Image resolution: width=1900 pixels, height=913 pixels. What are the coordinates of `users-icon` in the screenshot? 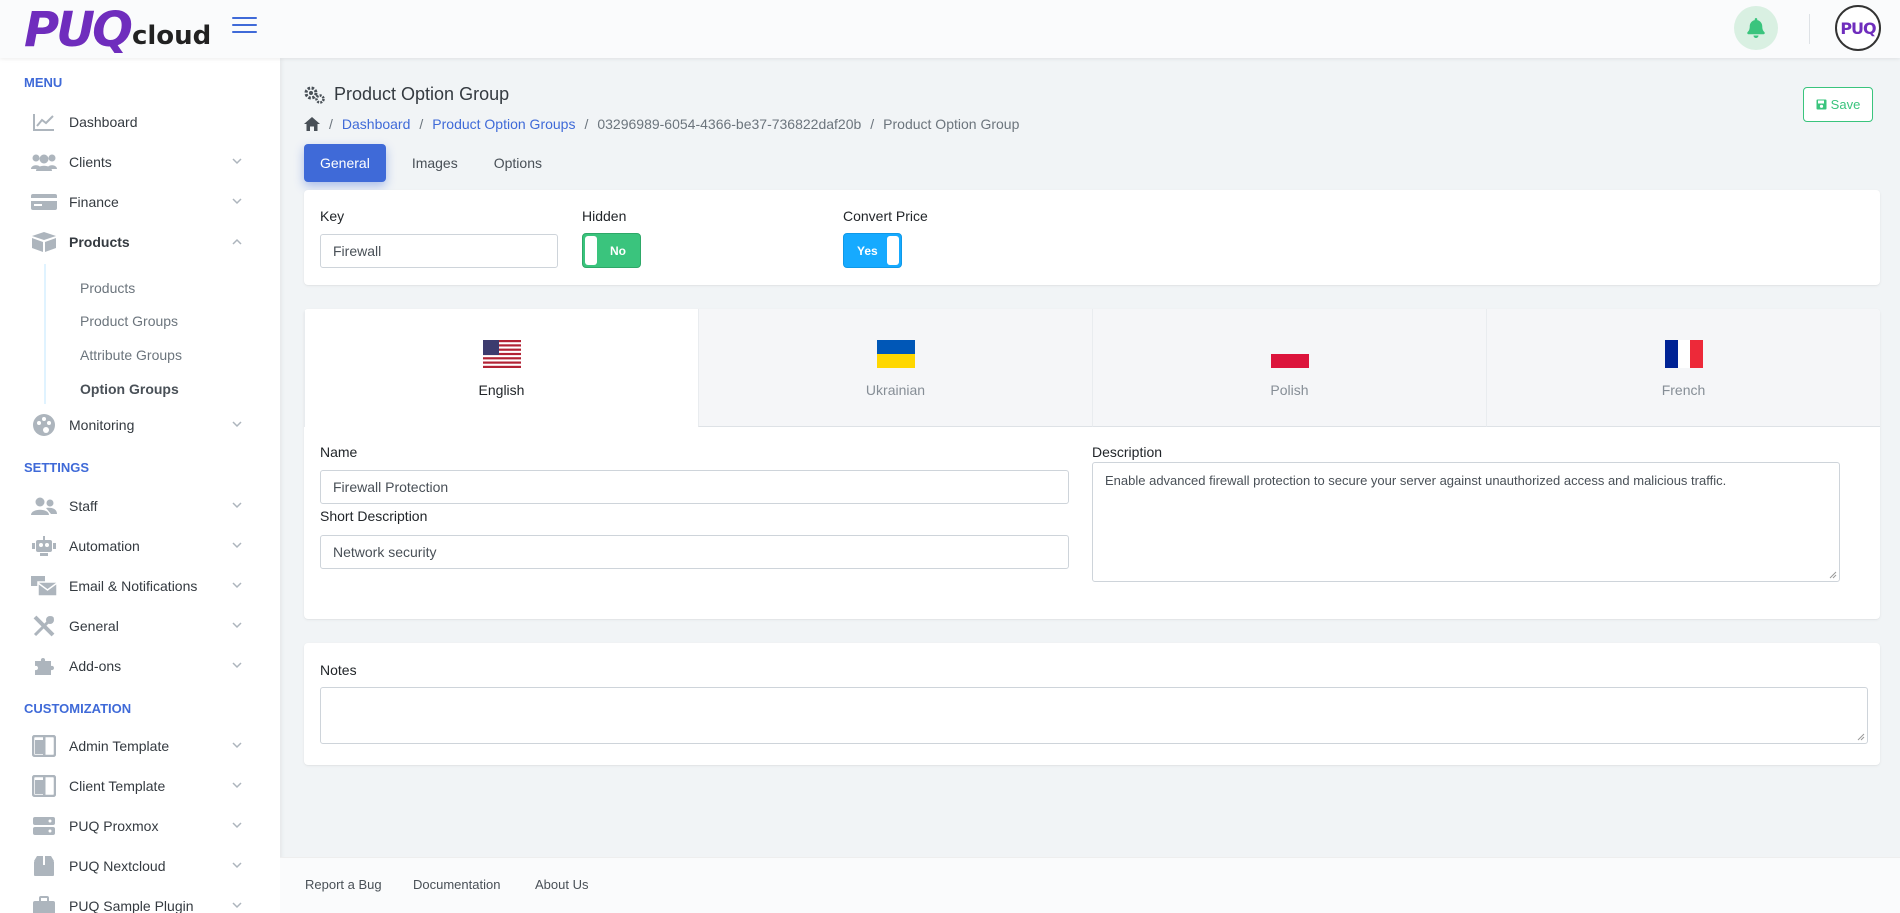 It's located at (44, 162).